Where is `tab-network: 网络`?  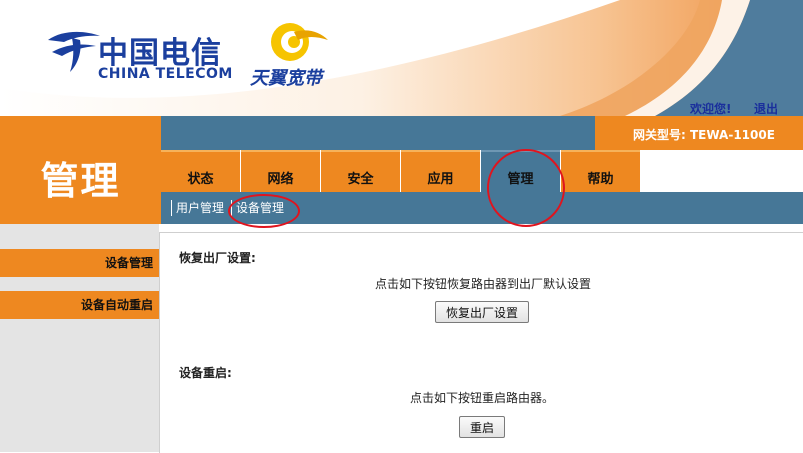
tab-network: 网络 is located at coordinates (280, 171).